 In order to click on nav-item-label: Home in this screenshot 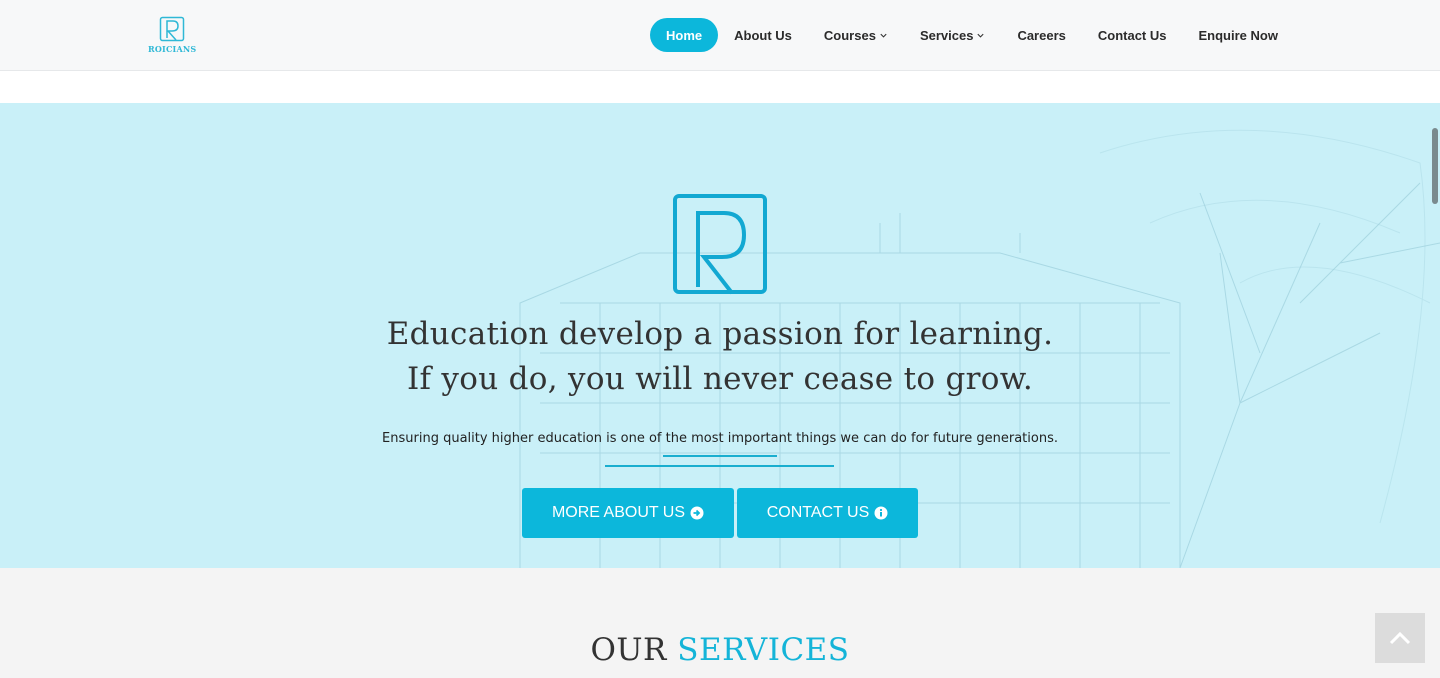, I will do `click(684, 35)`.